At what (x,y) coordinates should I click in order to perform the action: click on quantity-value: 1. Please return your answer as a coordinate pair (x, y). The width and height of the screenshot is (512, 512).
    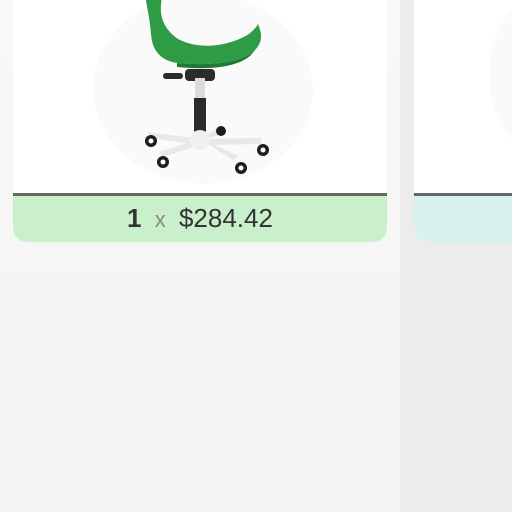
    Looking at the image, I should click on (134, 218).